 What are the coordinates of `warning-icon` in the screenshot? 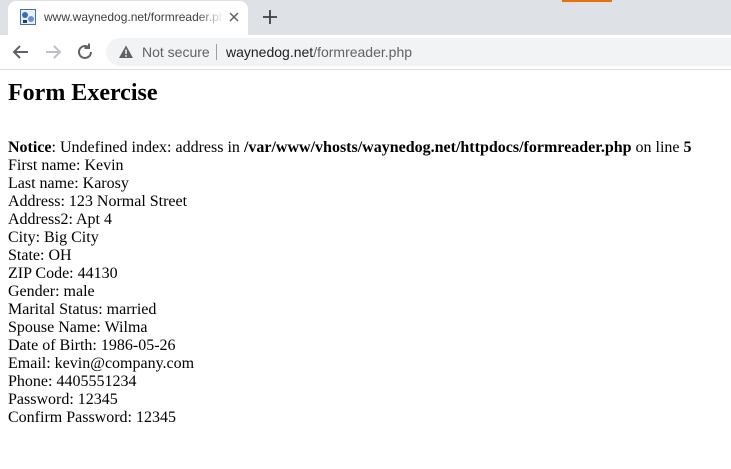 It's located at (126, 52).